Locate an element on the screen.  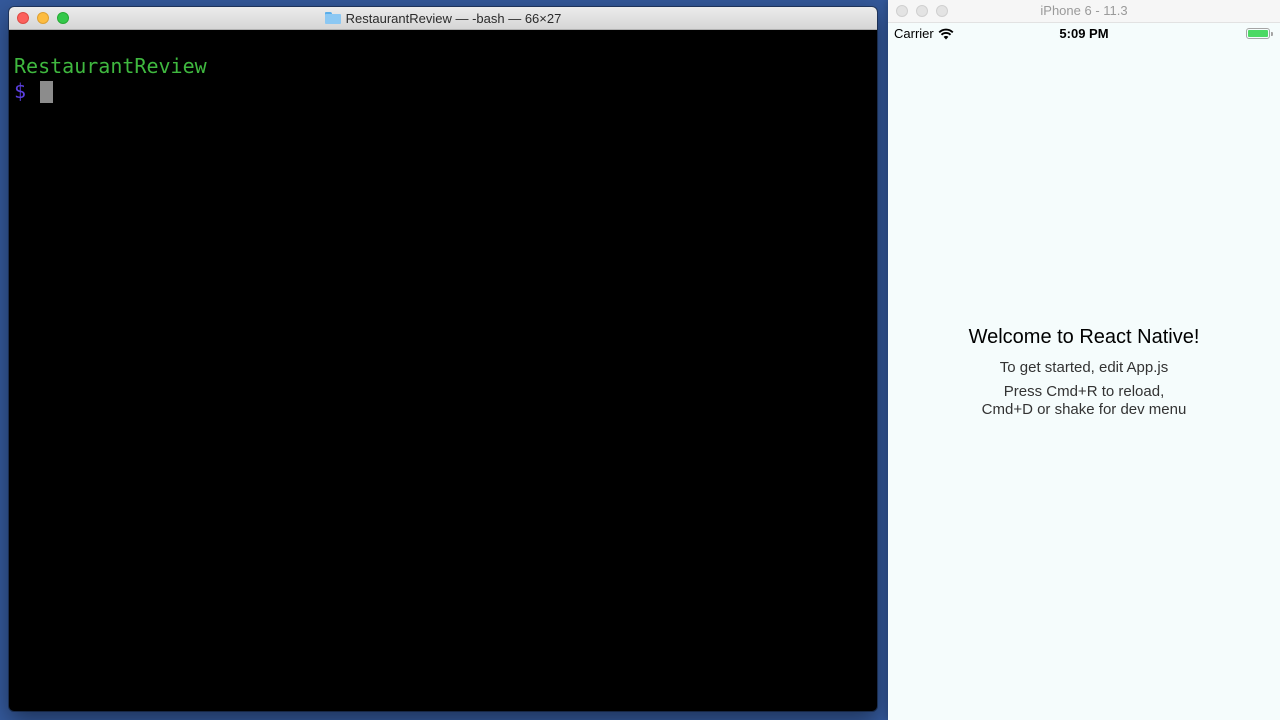
terminal-output: RestaurantReview $ is located at coordinates (443, 67).